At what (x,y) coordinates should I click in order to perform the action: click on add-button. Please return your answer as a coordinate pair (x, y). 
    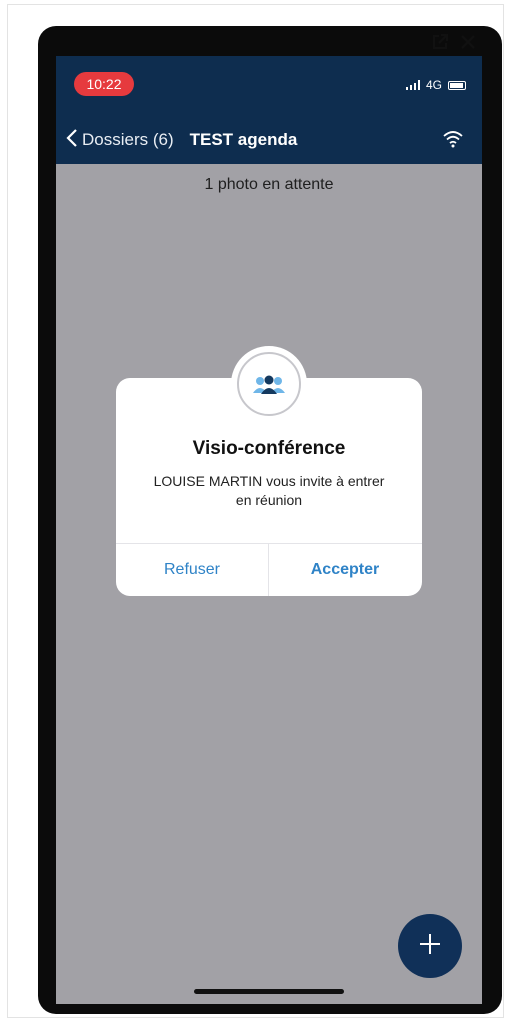
    Looking at the image, I should click on (430, 946).